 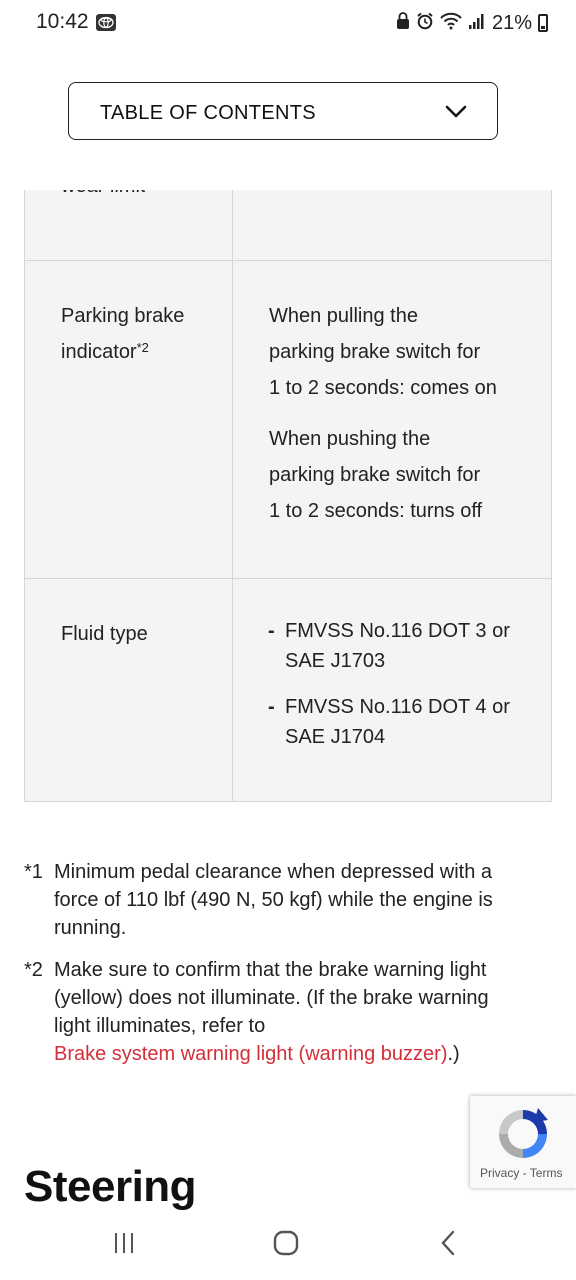 I want to click on toyota-app-icon, so click(x=106, y=22).